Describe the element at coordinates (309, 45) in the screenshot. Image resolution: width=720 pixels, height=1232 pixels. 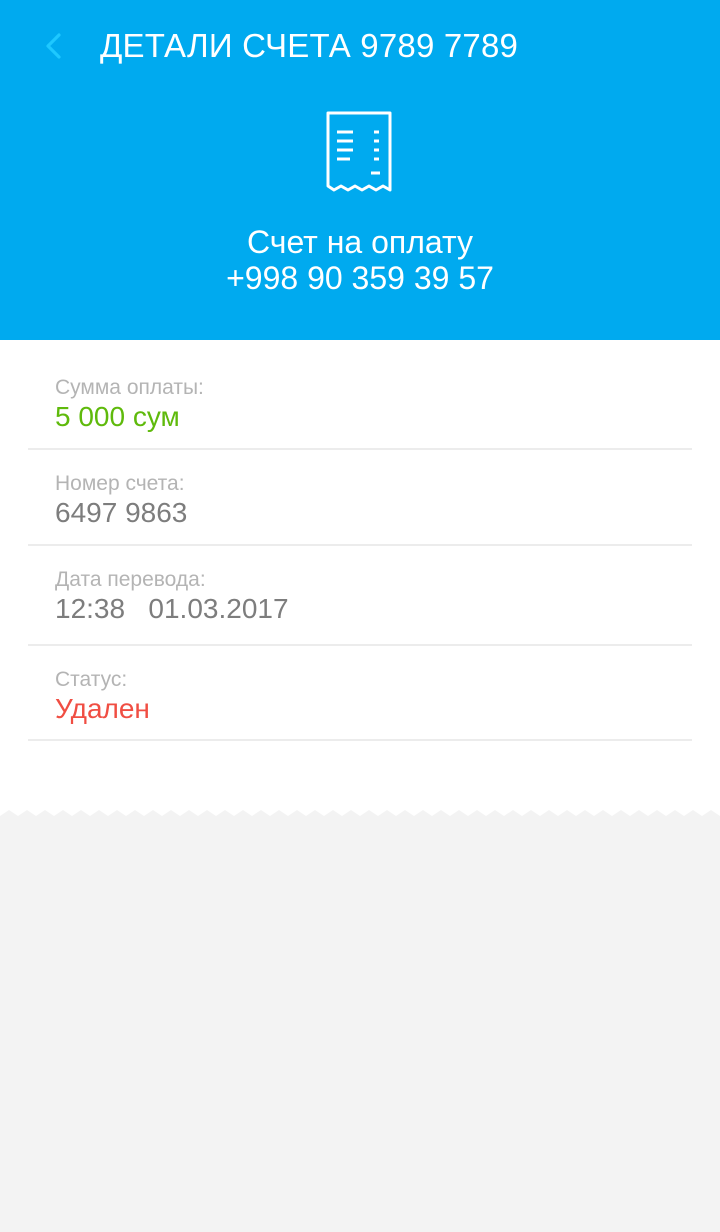
I see `page-title: ДЕТАЛИ СЧЕТА 9789 7789` at that location.